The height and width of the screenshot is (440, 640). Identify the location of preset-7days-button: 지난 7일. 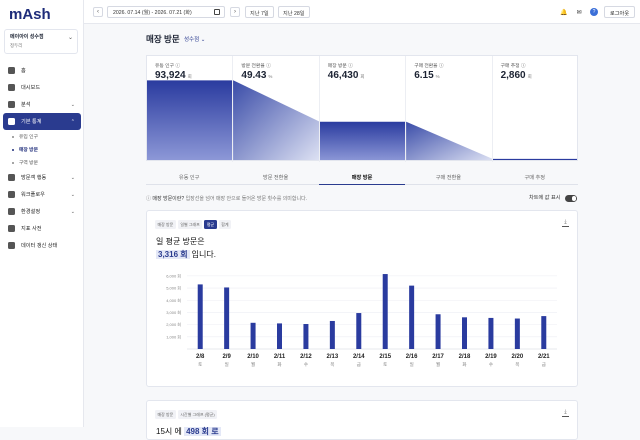
(259, 12).